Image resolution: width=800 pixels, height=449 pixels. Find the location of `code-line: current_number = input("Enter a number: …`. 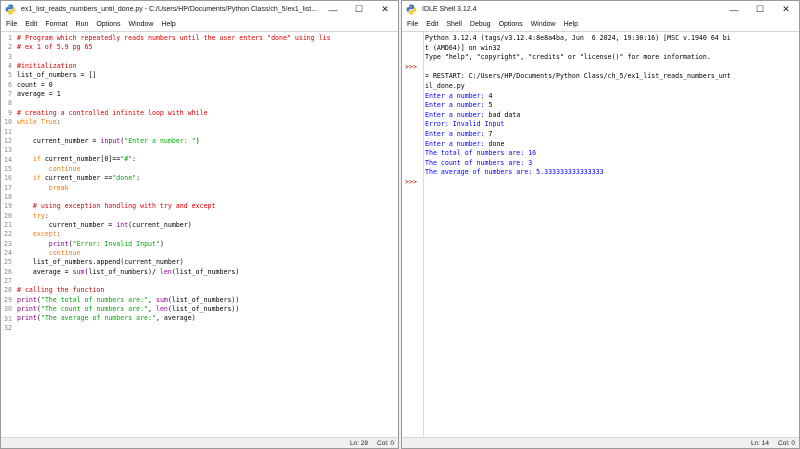

code-line: current_number = input("Enter a number: … is located at coordinates (207, 141).